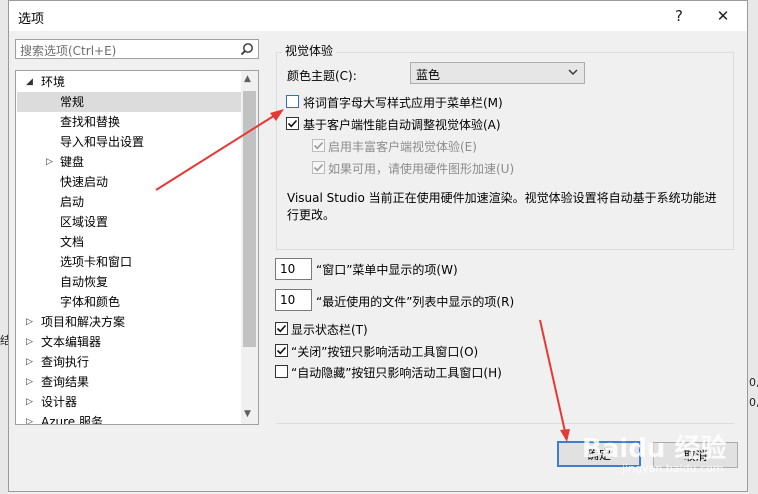 The image size is (758, 494). Describe the element at coordinates (565, 435) in the screenshot. I see `annotation-arrow-2-head` at that location.